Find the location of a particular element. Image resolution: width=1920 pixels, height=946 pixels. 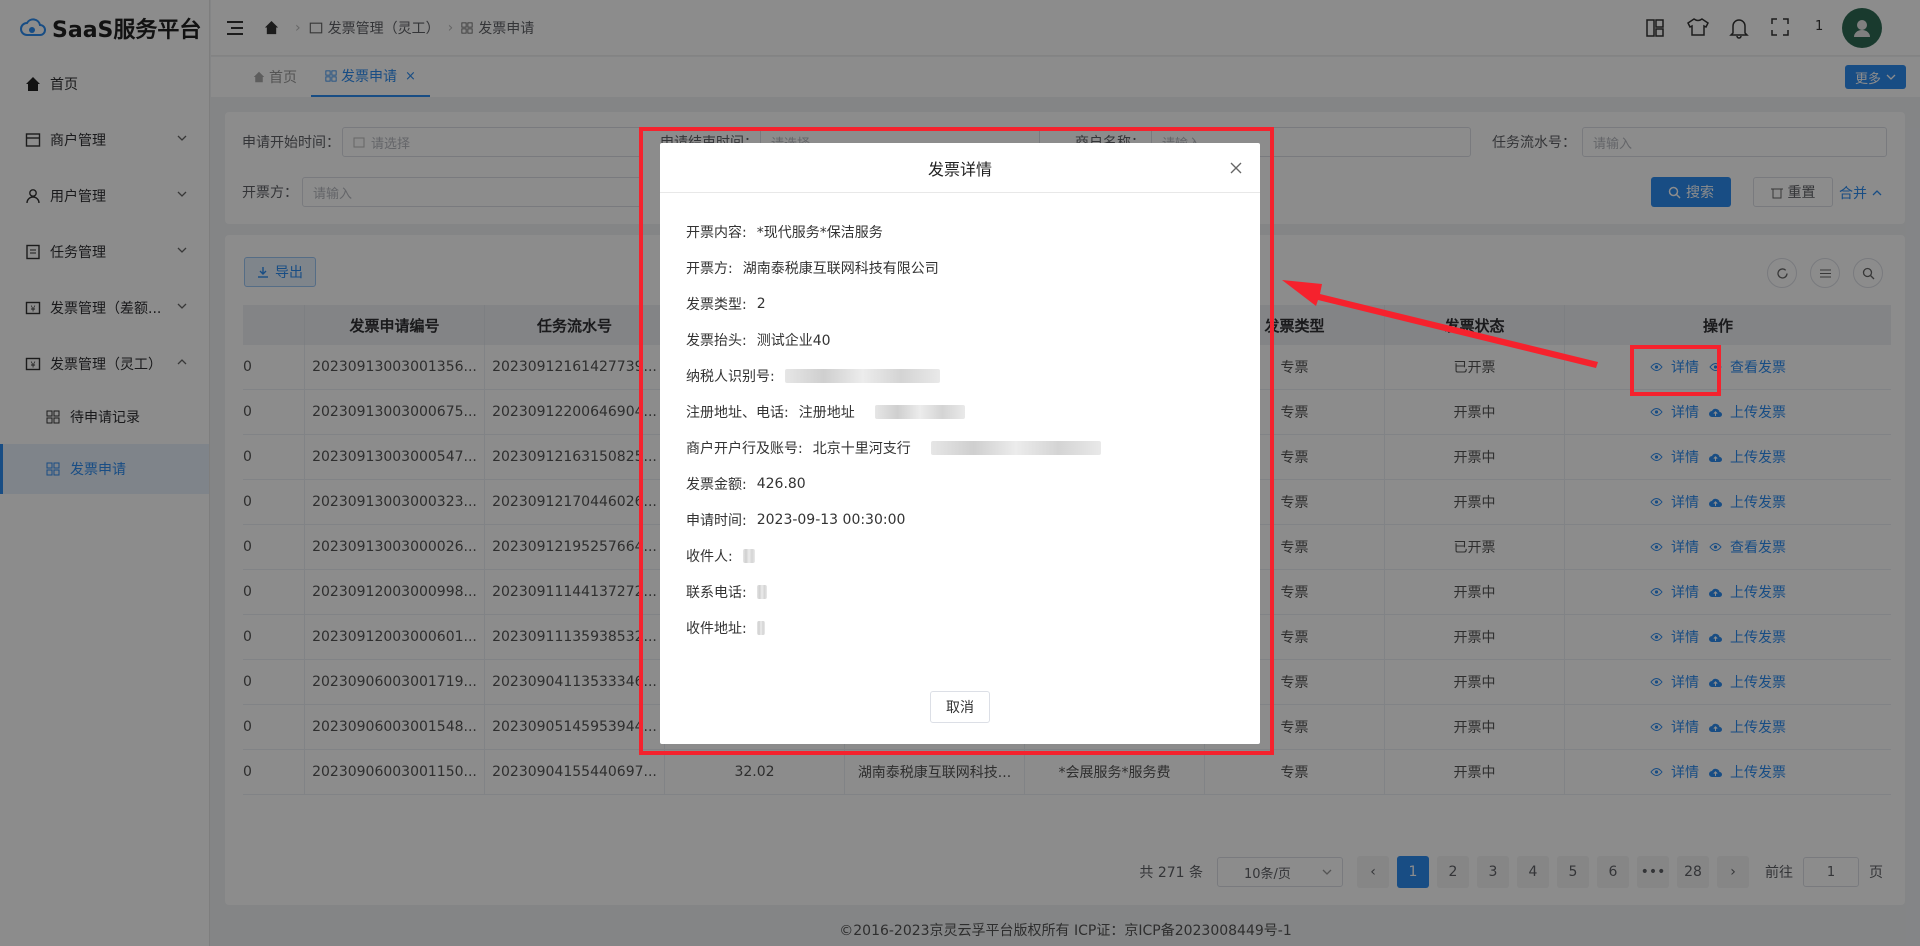

field-label: 纳税人识别号: is located at coordinates (730, 377).